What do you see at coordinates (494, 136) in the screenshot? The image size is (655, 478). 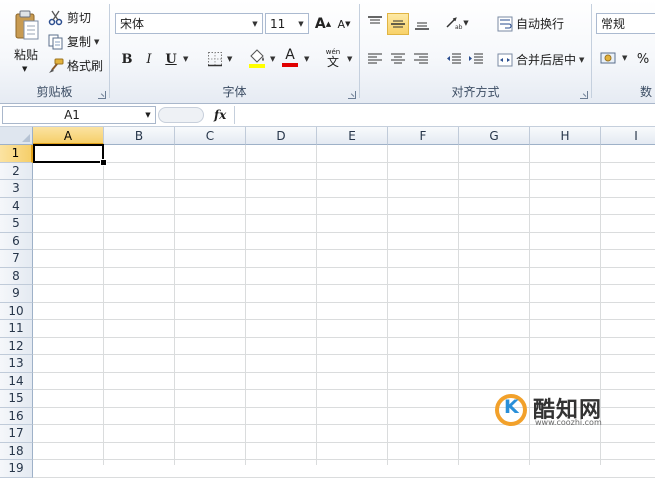 I see `column-header: G` at bounding box center [494, 136].